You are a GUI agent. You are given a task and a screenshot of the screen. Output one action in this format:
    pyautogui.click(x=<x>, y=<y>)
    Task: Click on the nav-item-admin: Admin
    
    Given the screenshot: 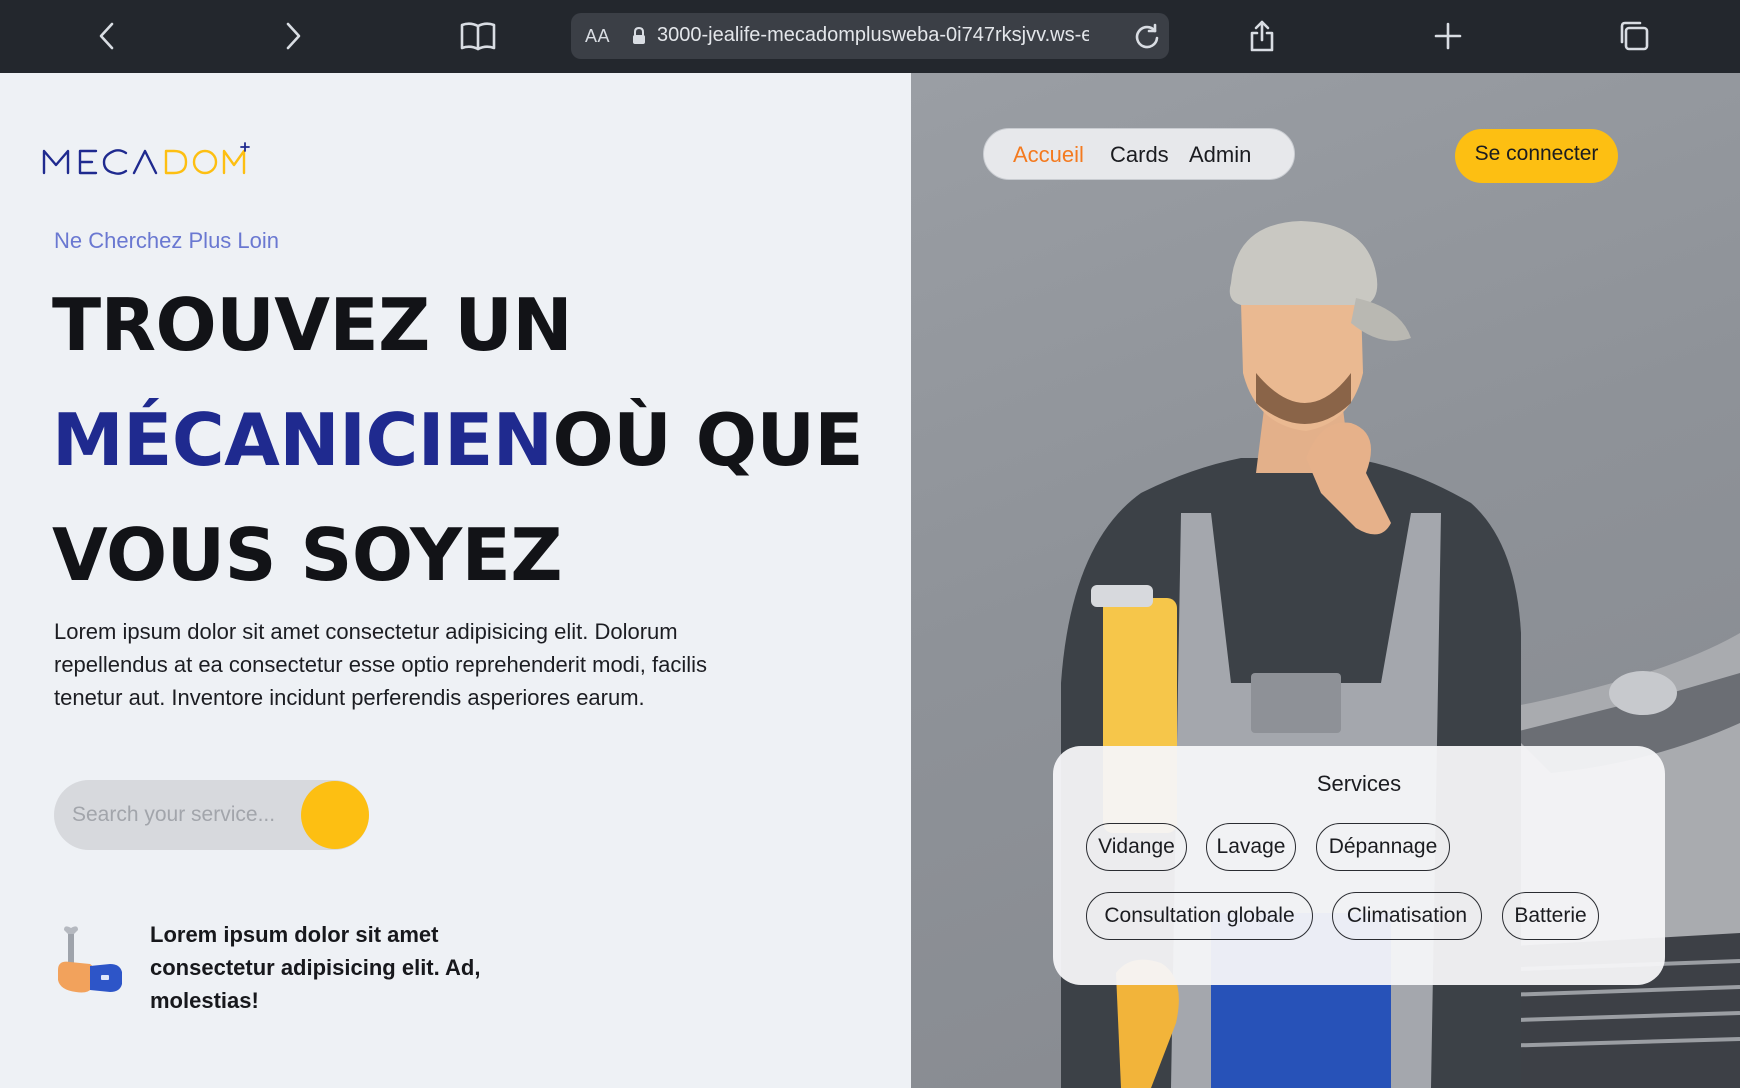 What is the action you would take?
    pyautogui.click(x=1220, y=155)
    